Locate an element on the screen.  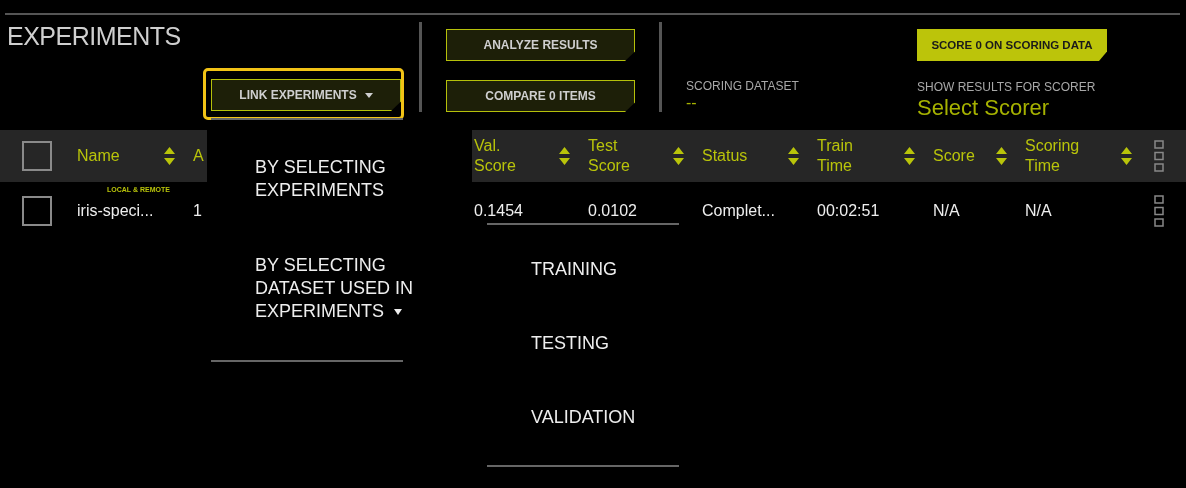
page-title: EXPERIMENTS is located at coordinates (94, 36).